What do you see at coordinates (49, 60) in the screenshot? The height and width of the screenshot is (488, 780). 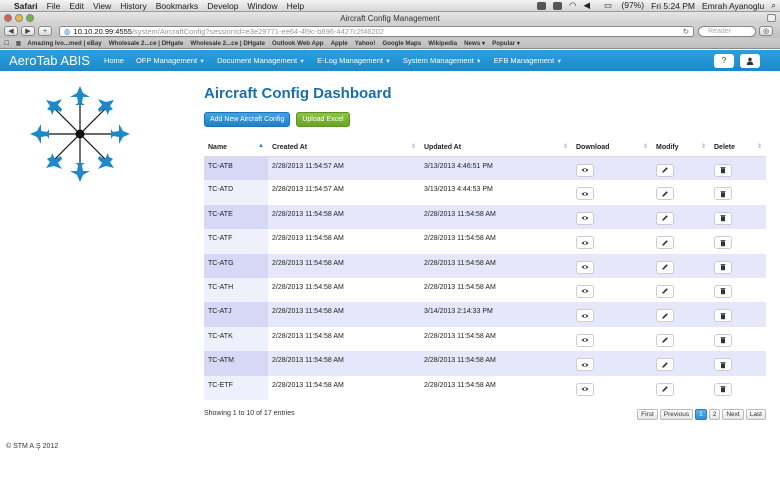 I see `brand-logo-text: AeroTab ABIS` at bounding box center [49, 60].